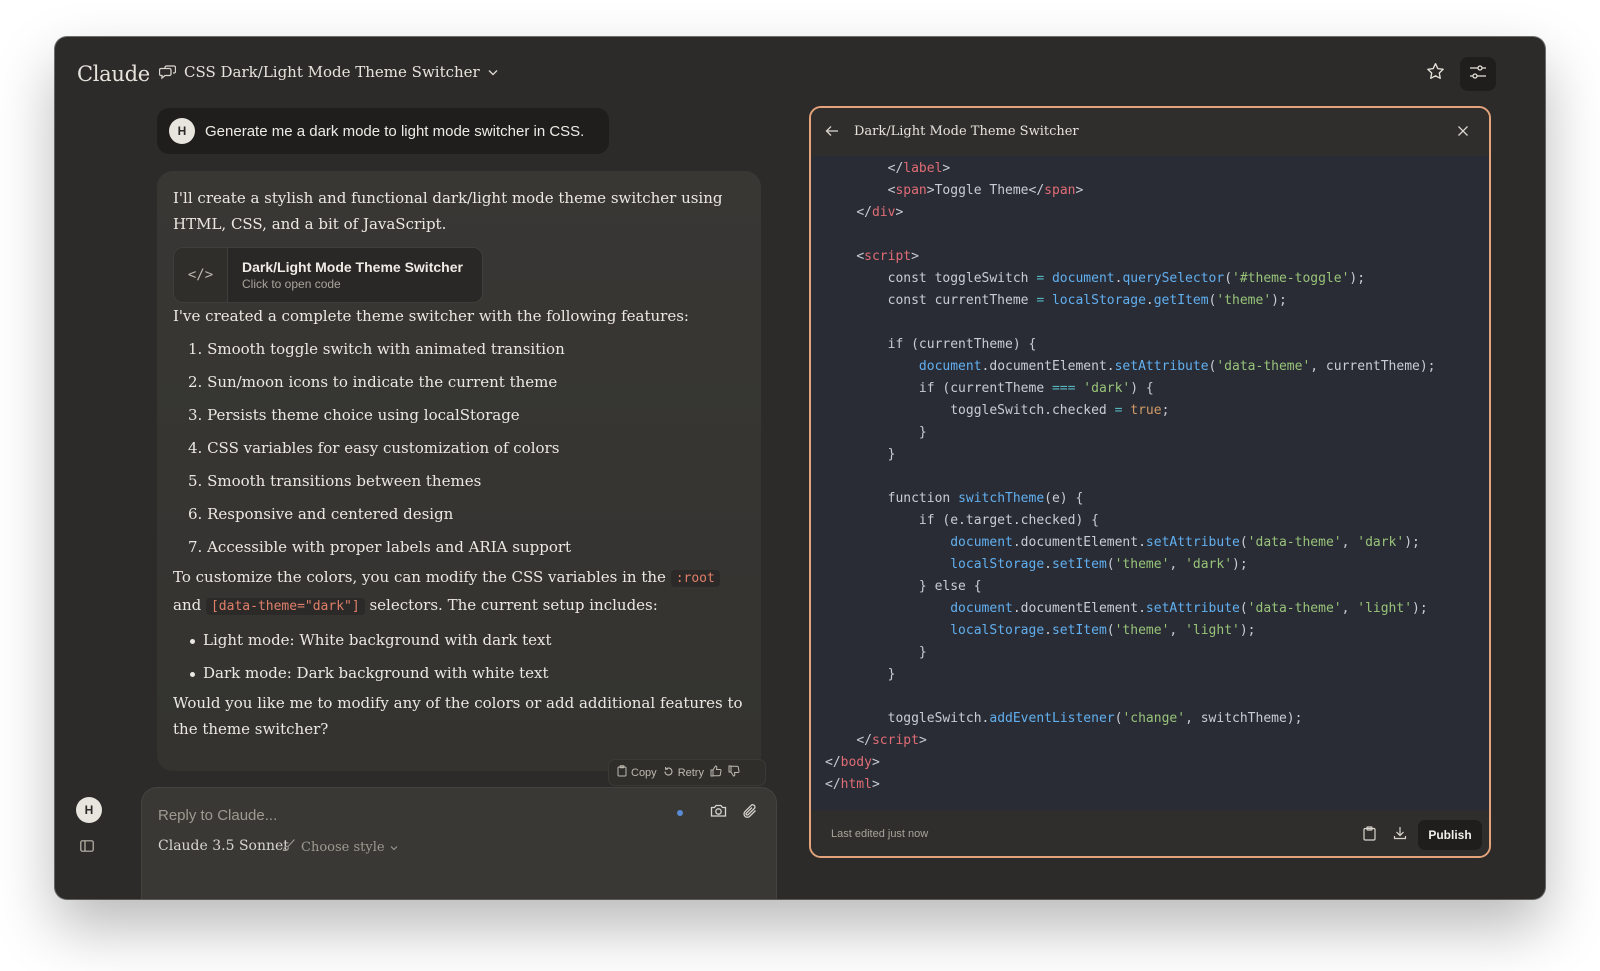 The image size is (1600, 971). I want to click on arrow-left-icon, so click(832, 132).